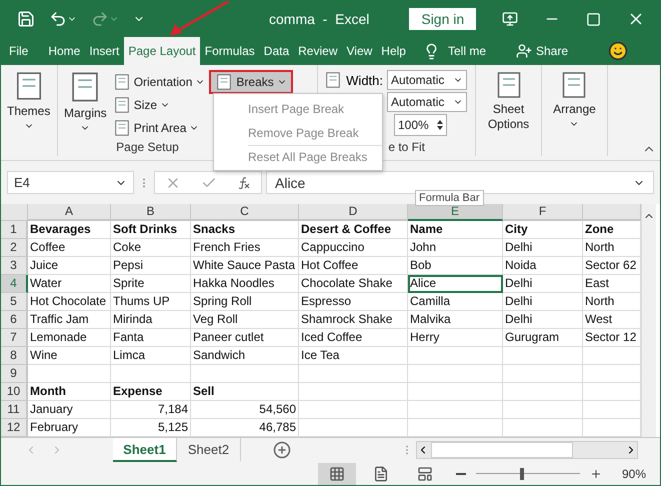  What do you see at coordinates (151, 356) in the screenshot?
I see `table-cell: Limca` at bounding box center [151, 356].